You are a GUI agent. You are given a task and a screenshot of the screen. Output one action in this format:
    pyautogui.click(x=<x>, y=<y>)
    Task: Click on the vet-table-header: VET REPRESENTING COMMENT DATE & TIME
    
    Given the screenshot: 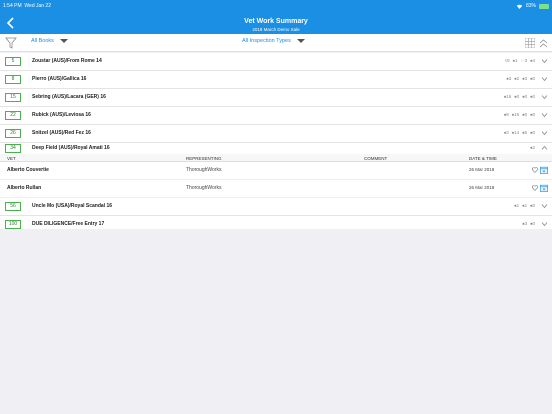 What is the action you would take?
    pyautogui.click(x=276, y=158)
    